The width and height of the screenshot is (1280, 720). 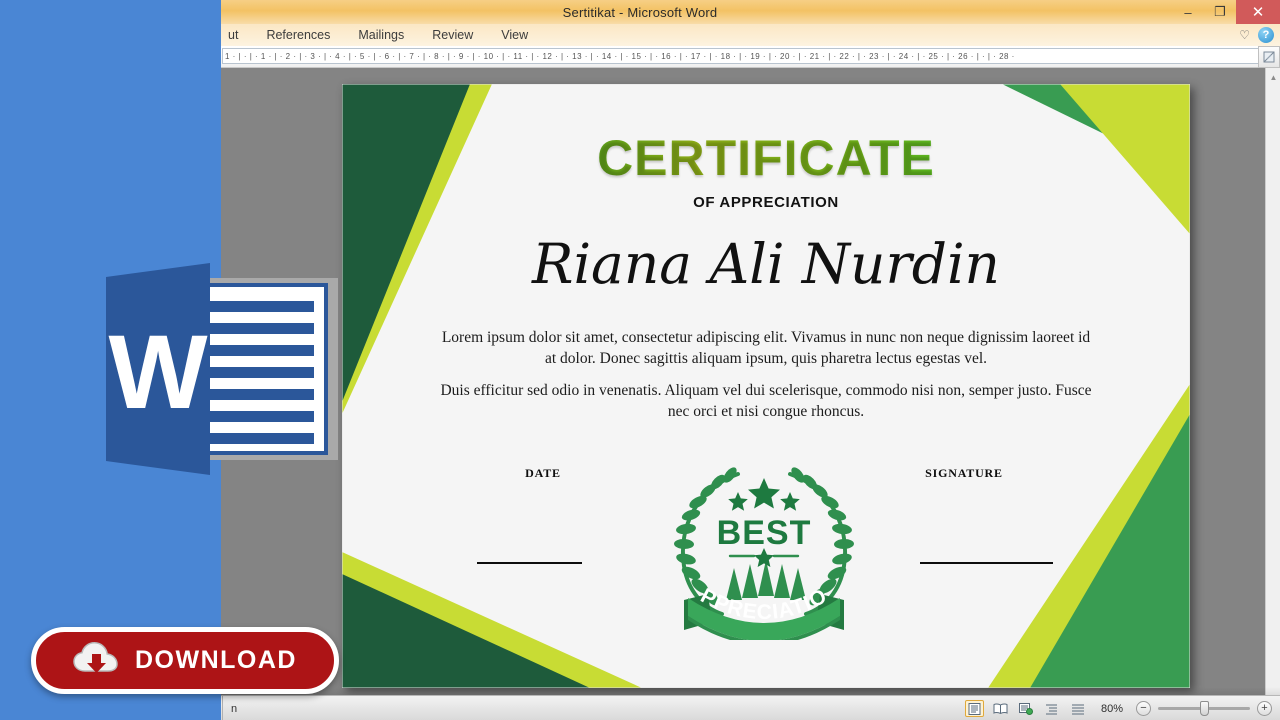 I want to click on svg-text: W, so click(x=157, y=372).